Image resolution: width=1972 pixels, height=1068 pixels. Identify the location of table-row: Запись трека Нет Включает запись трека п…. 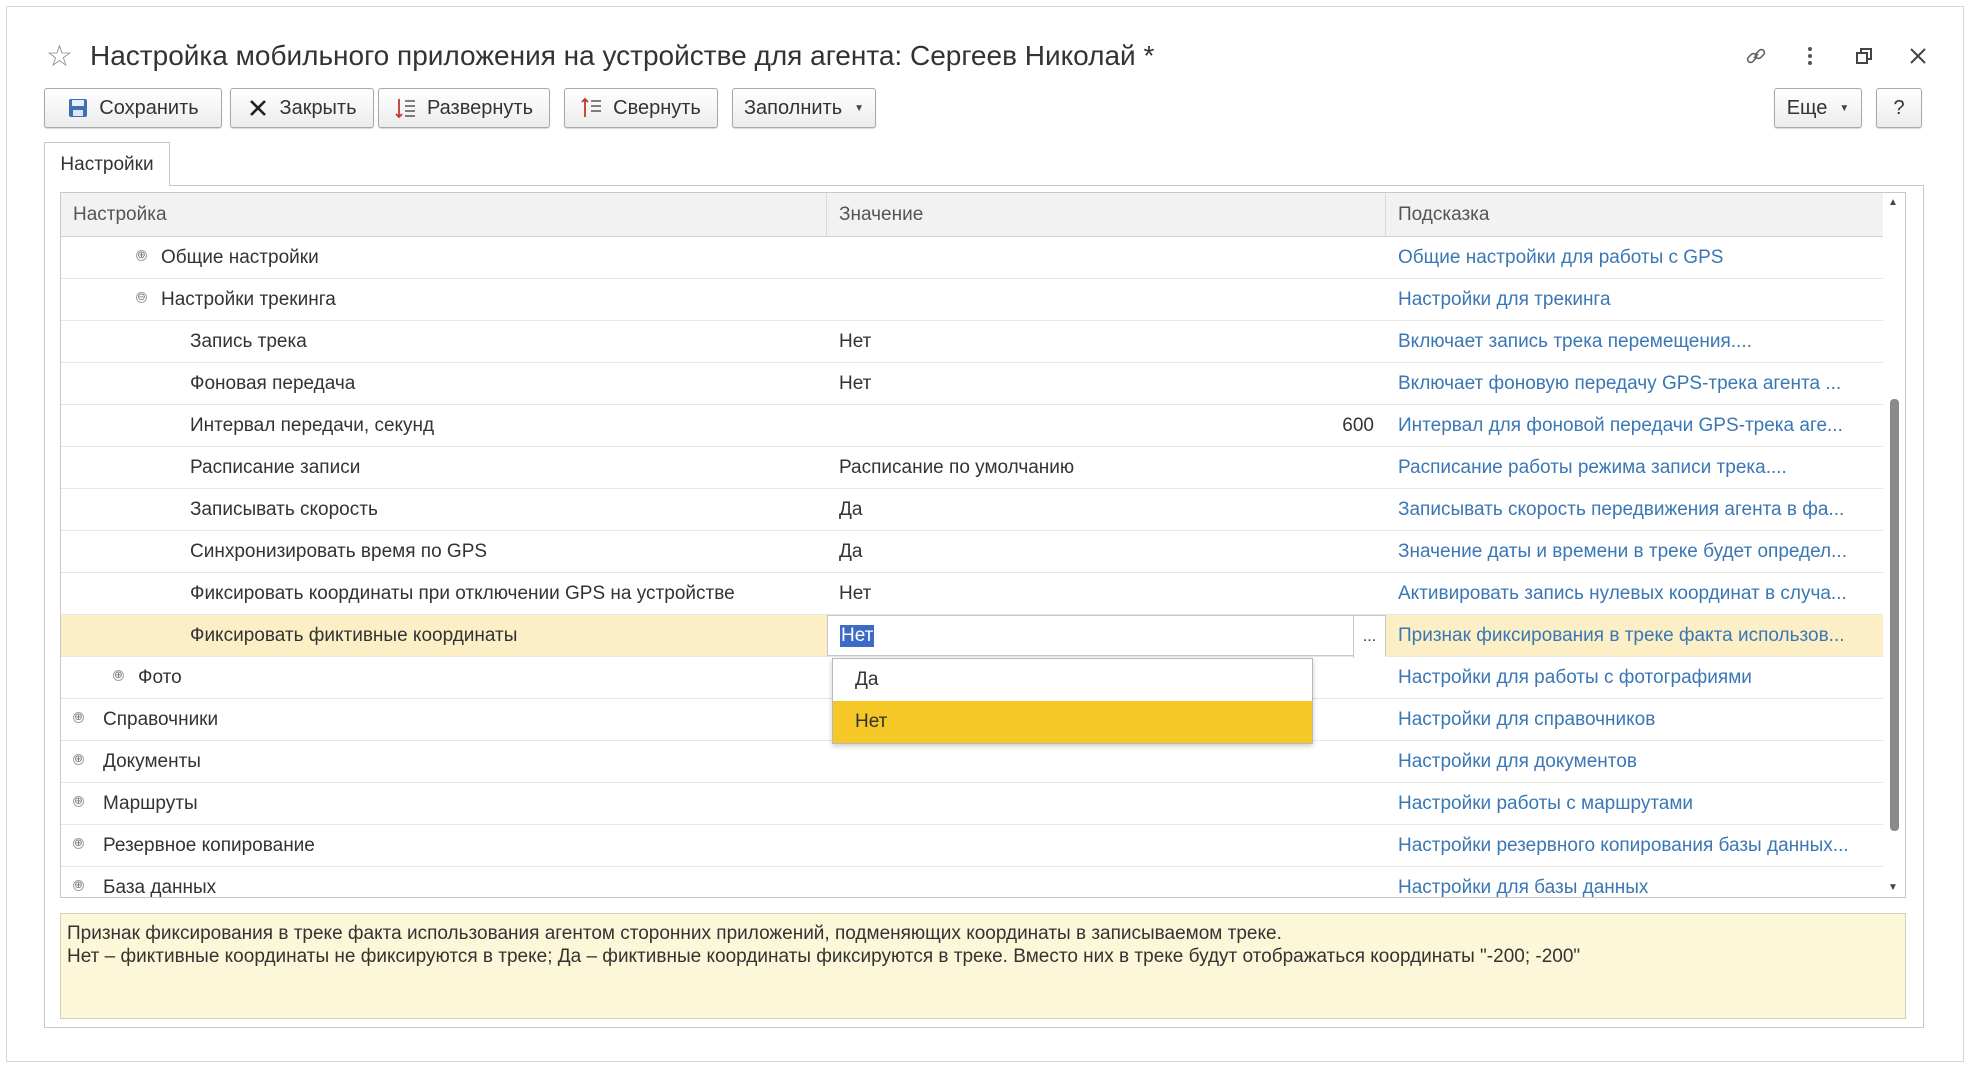
(973, 342).